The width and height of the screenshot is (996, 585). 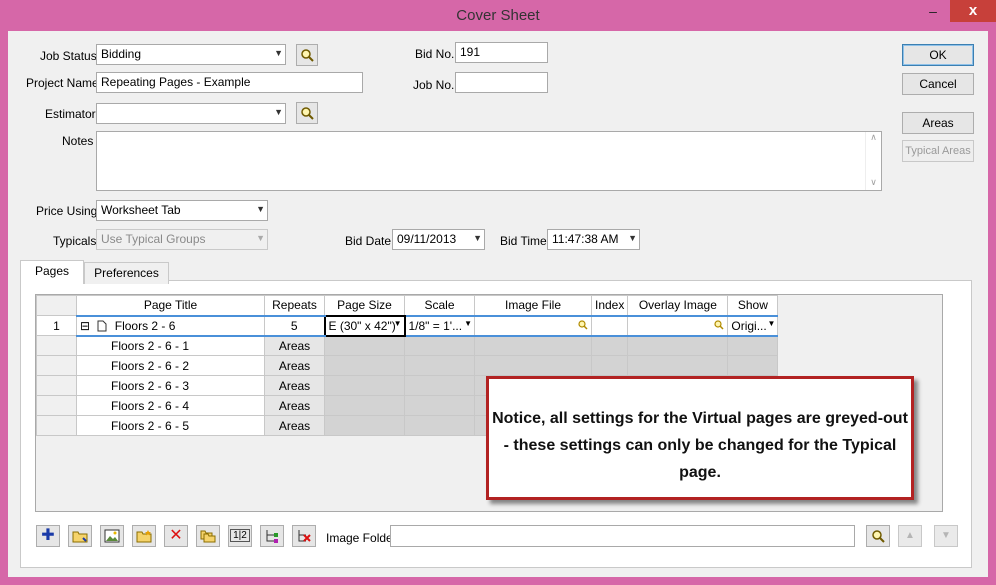 I want to click on tab-pages: Pages, so click(x=52, y=272).